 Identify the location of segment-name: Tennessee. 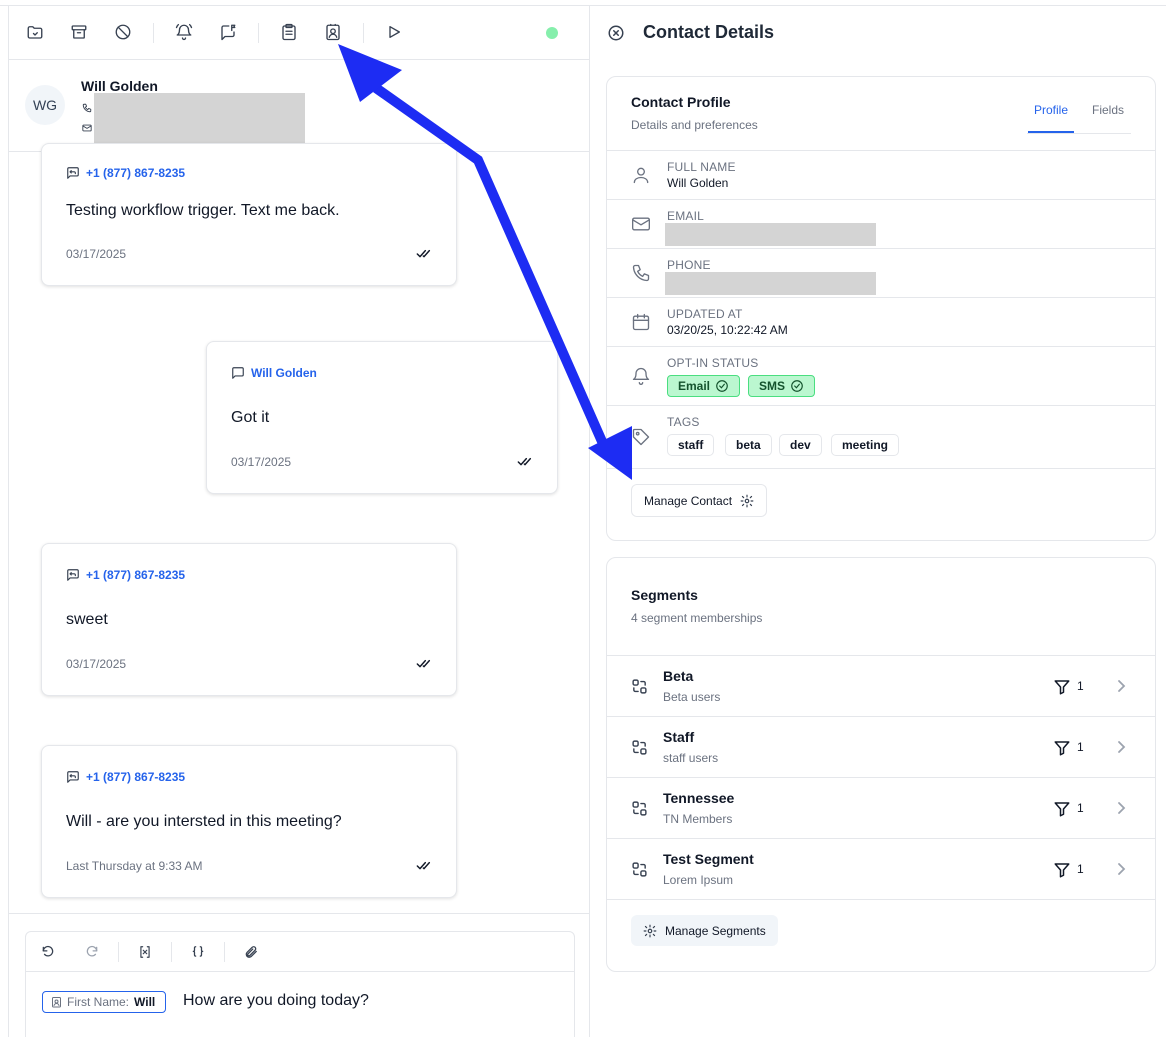
(699, 798).